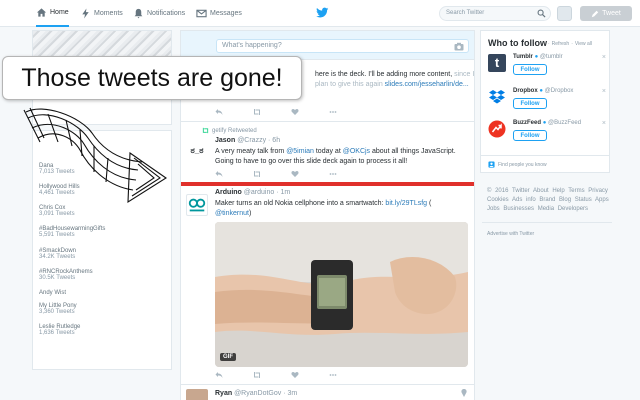 The image size is (640, 400). What do you see at coordinates (103, 254) in the screenshot?
I see `trend-item: #SmackDown 34.2K Tweets` at bounding box center [103, 254].